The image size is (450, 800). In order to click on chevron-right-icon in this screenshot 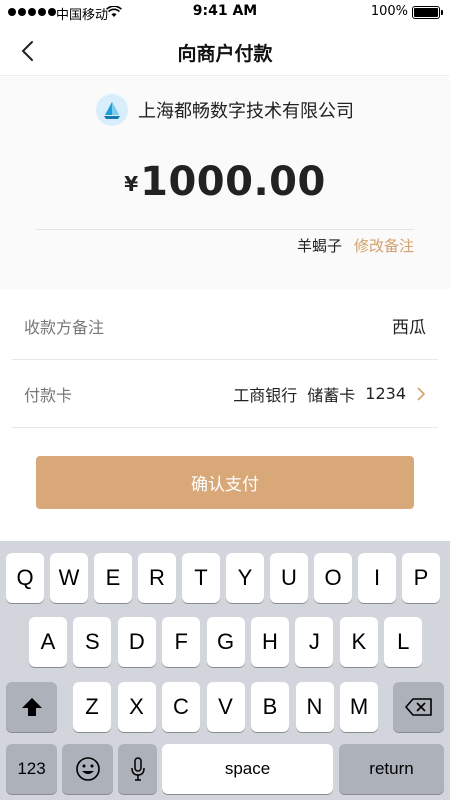, I will do `click(421, 393)`.